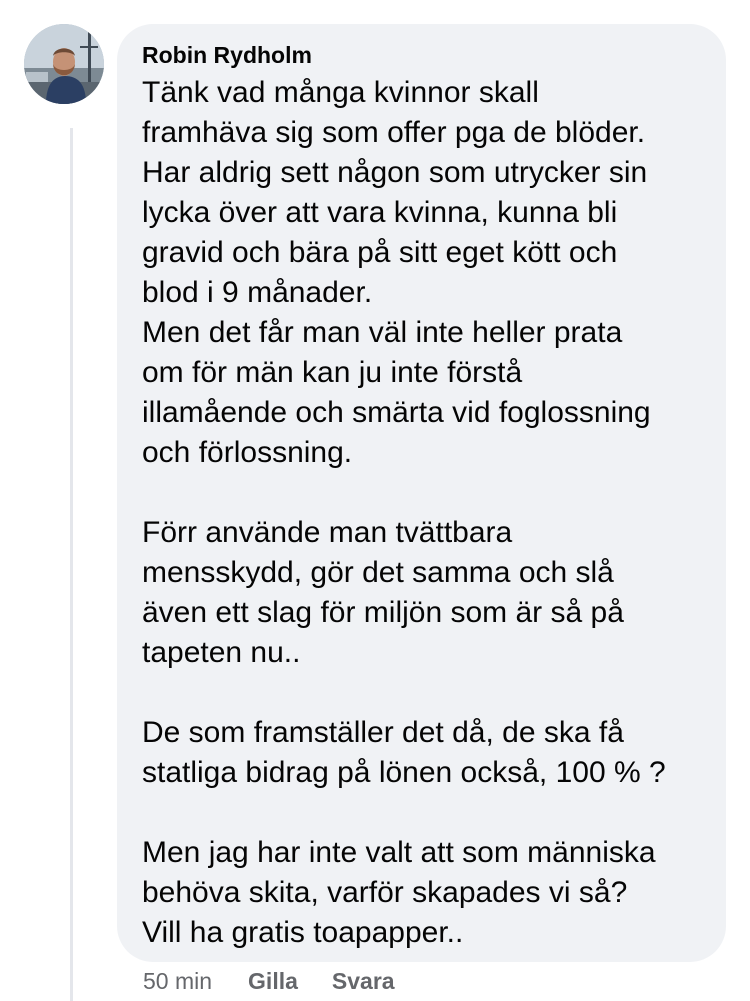 This screenshot has width=750, height=1001. What do you see at coordinates (273, 981) in the screenshot?
I see `like-button: Gilla` at bounding box center [273, 981].